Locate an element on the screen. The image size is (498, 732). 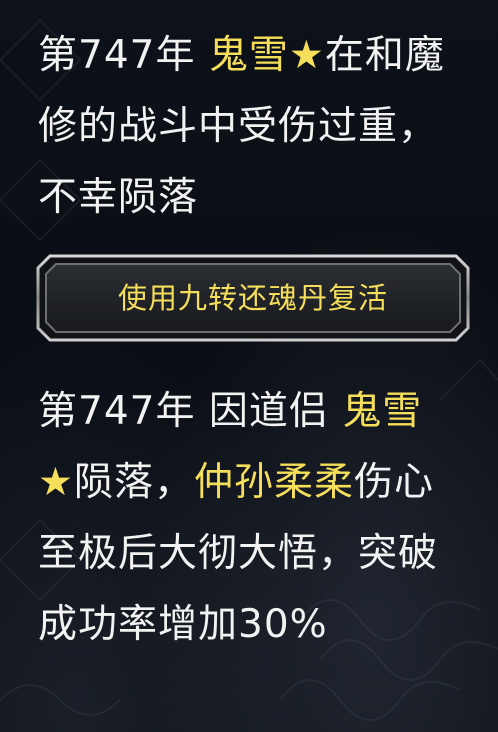
event-year: 第747年 is located at coordinates (117, 55).